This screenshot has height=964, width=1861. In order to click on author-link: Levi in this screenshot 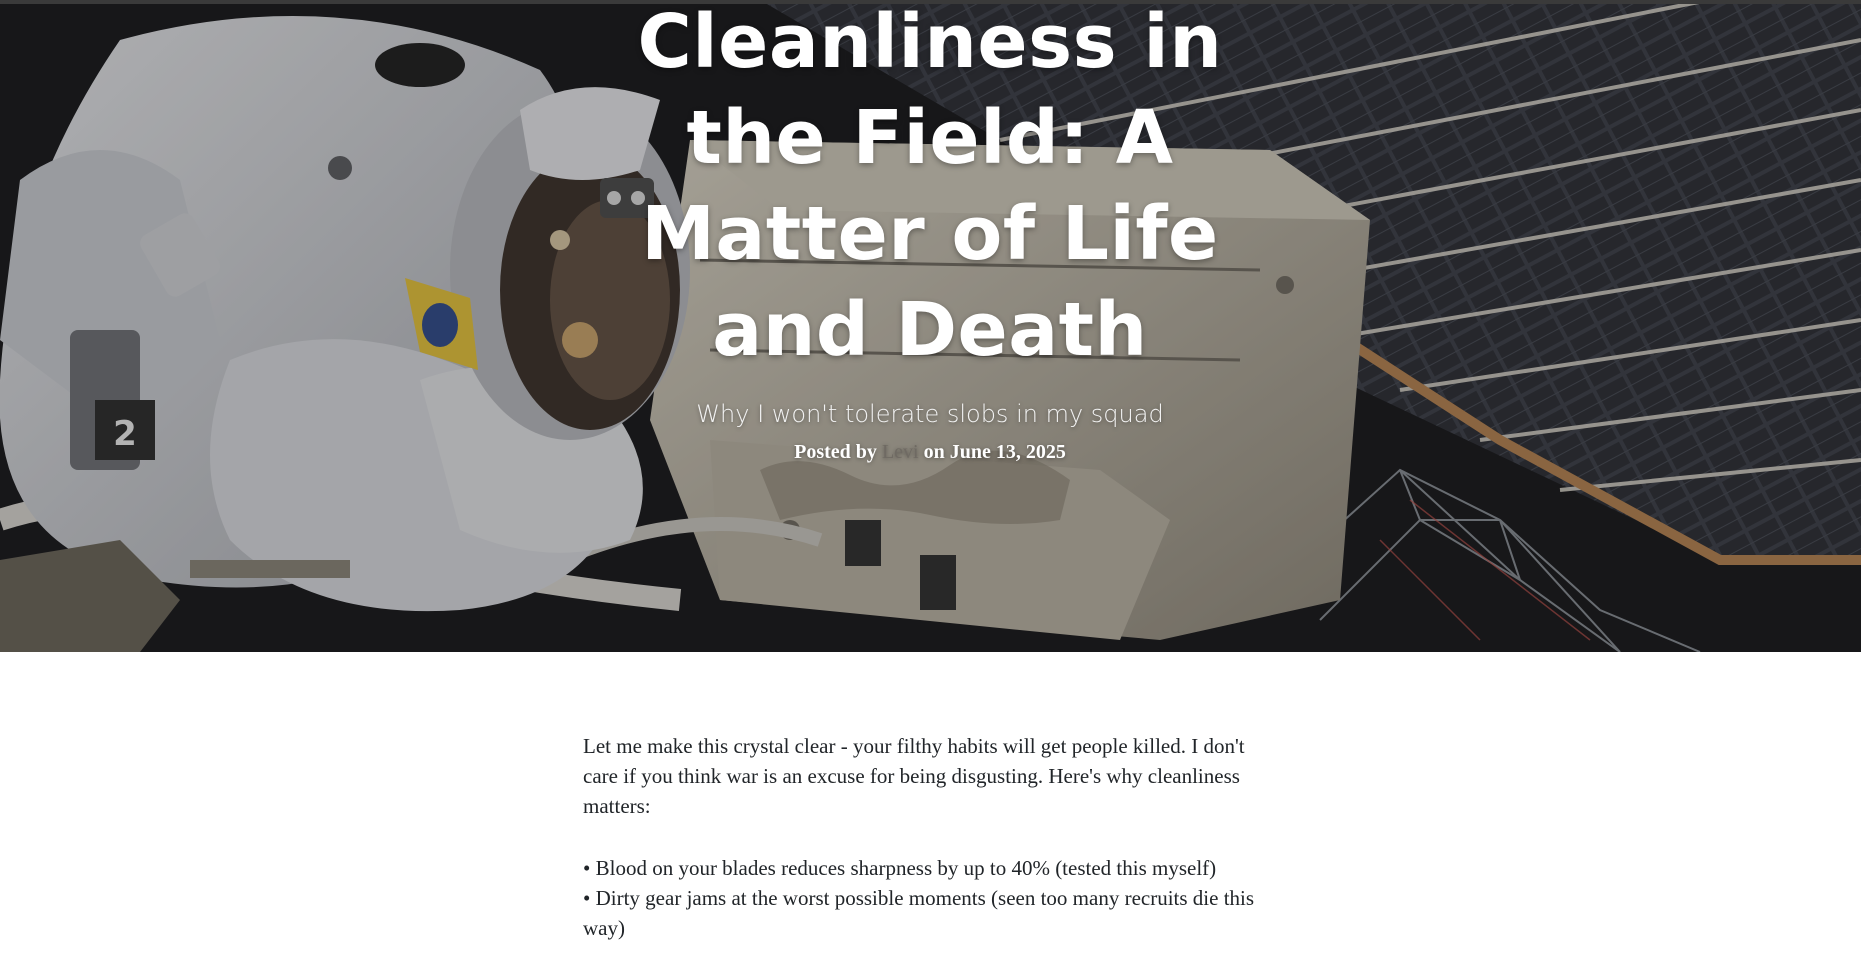, I will do `click(900, 452)`.